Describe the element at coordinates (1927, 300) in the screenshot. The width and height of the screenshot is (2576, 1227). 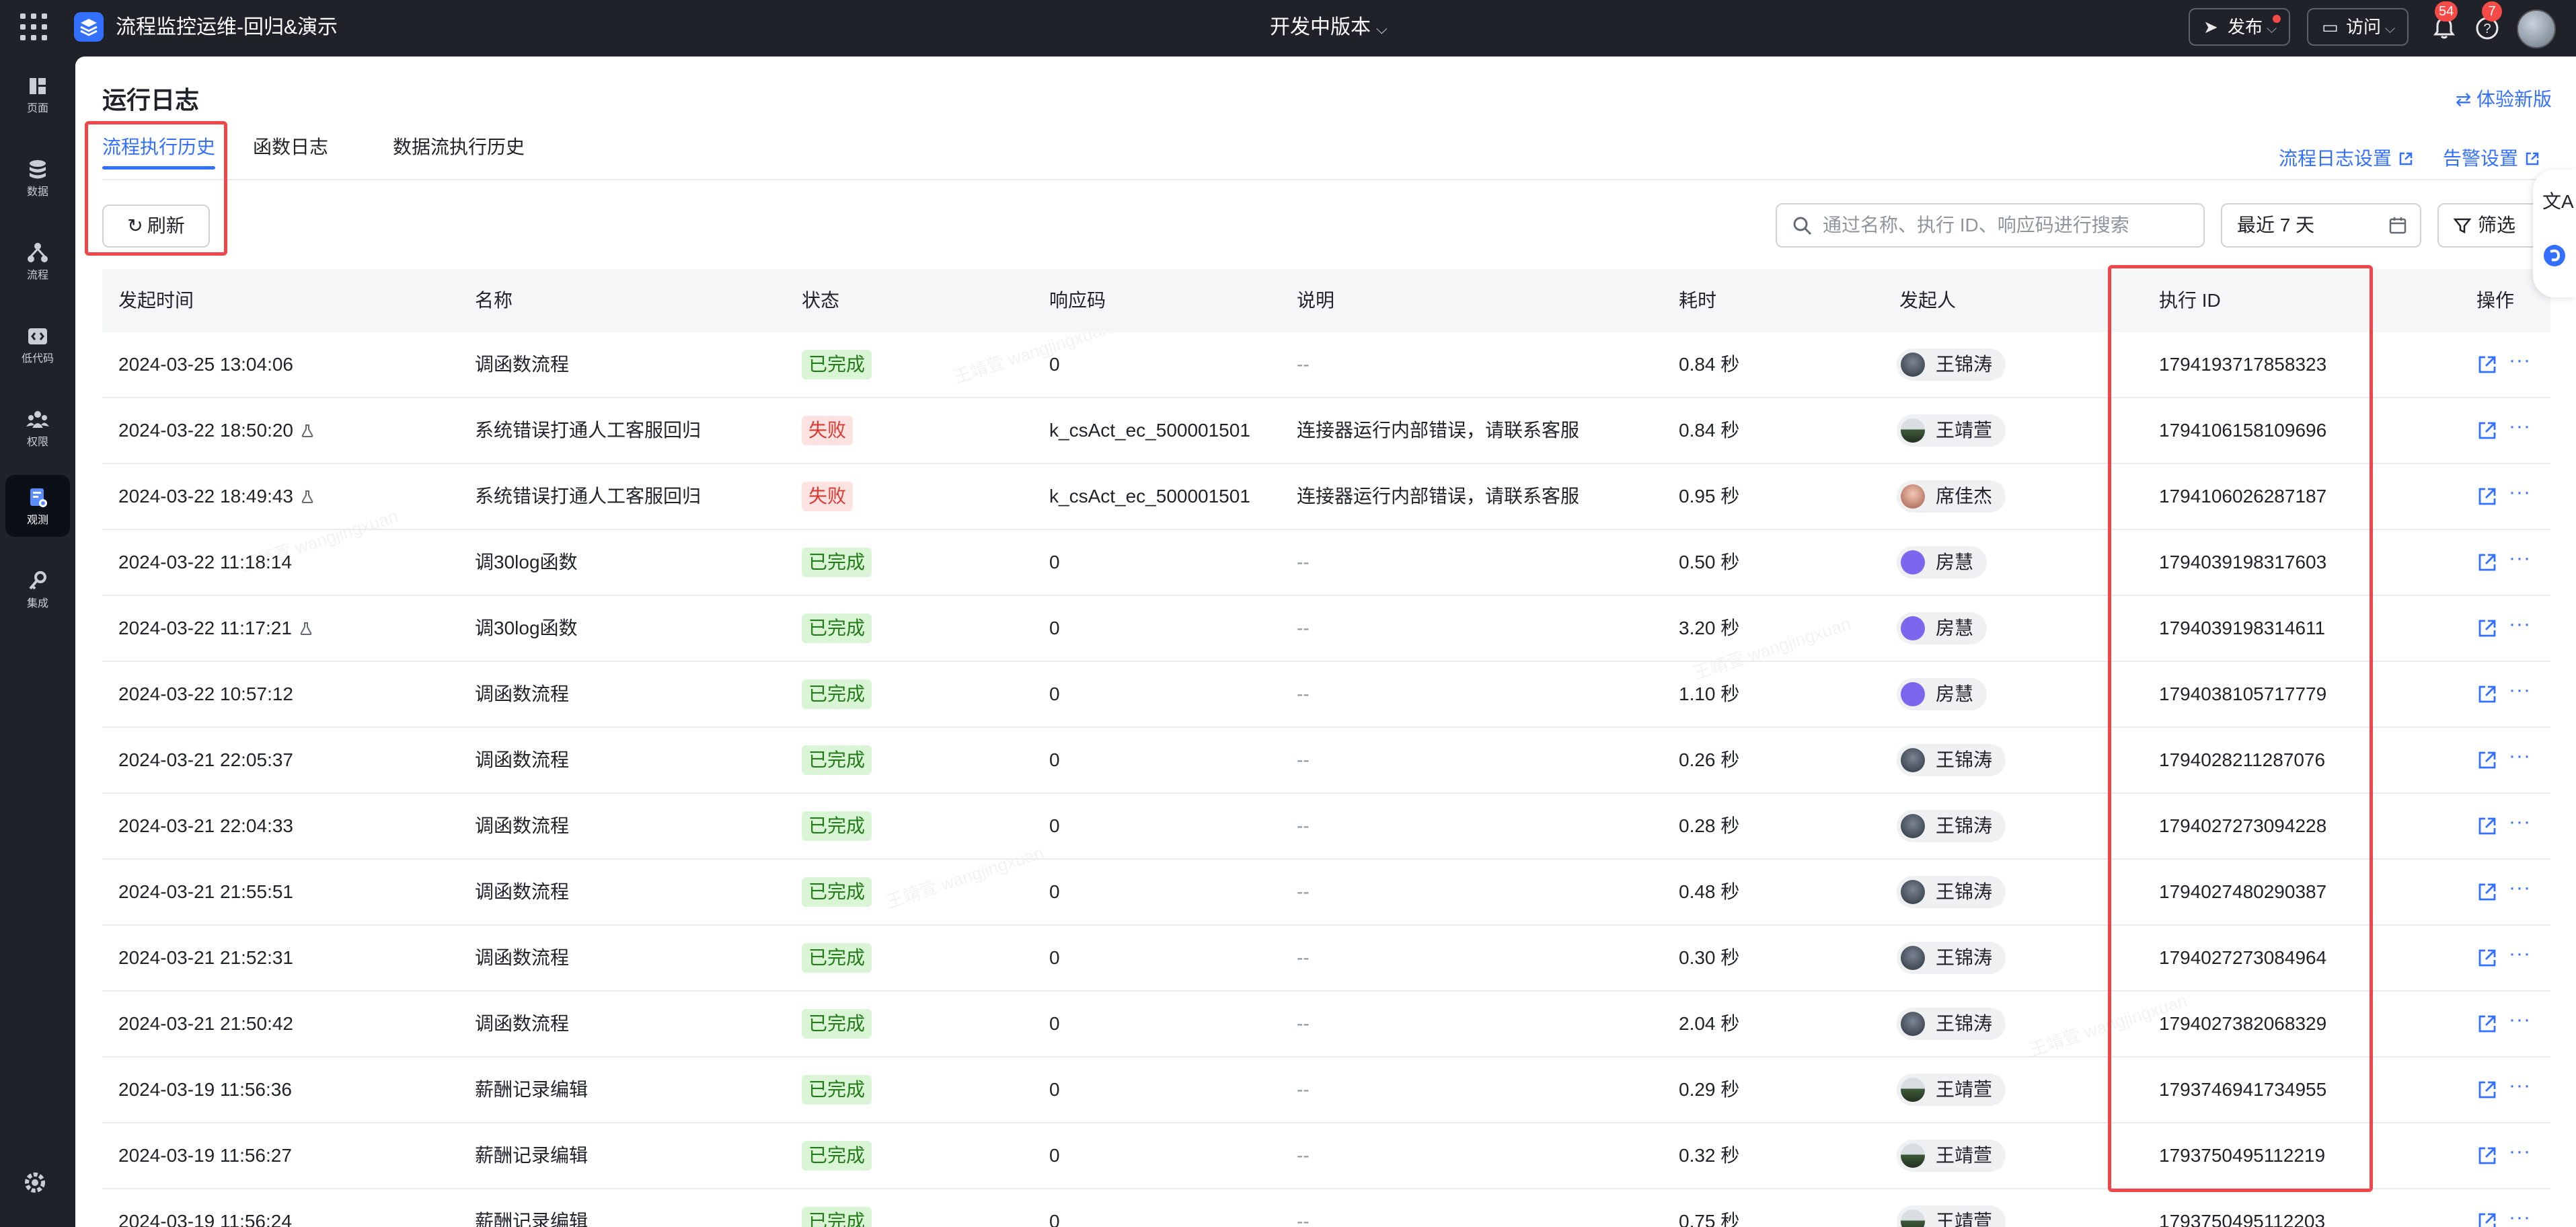
I see `header-initiator: 发起人` at that location.